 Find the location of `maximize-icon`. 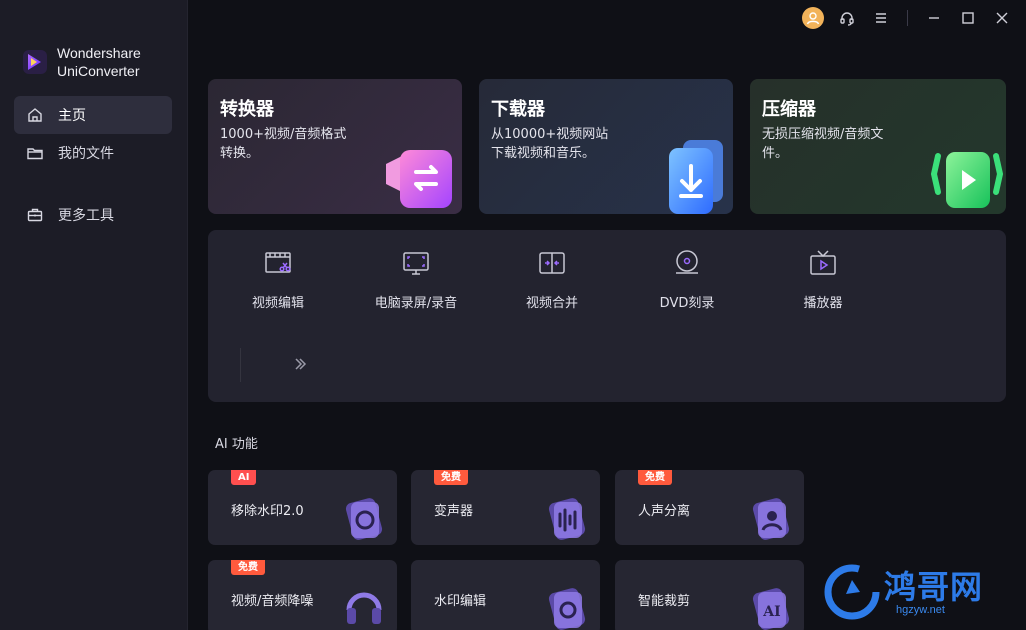

maximize-icon is located at coordinates (968, 18).